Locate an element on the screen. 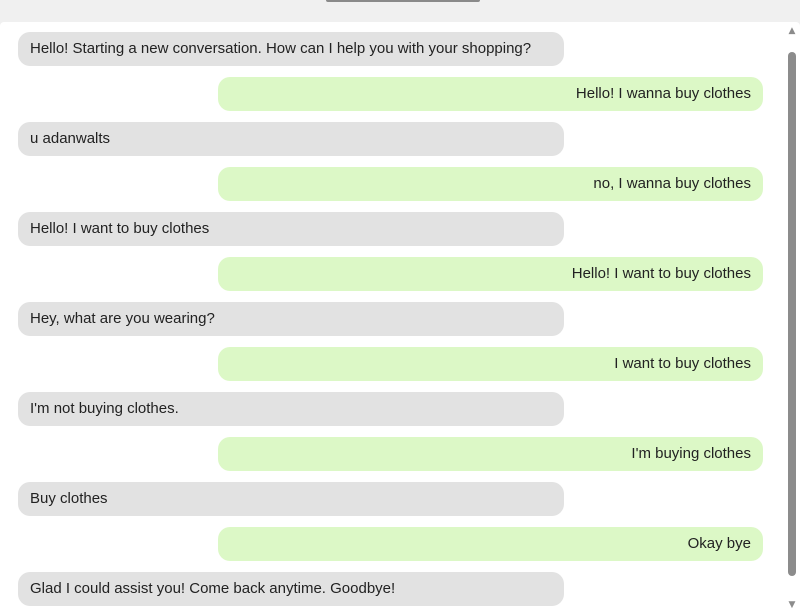 The image size is (800, 616). bot-message: I'm not buying clothes. is located at coordinates (291, 409).